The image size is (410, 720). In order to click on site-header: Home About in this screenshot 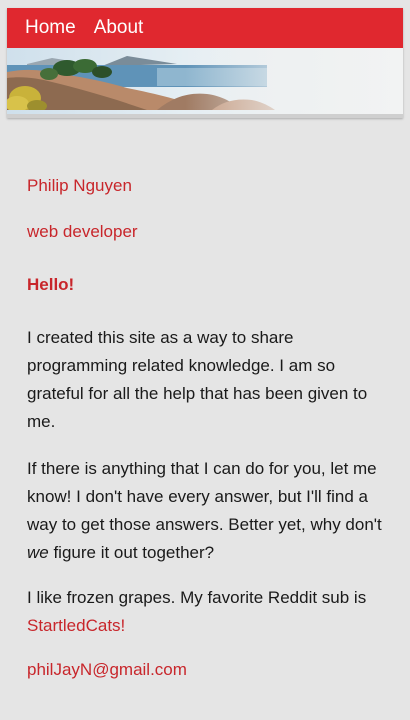, I will do `click(205, 63)`.